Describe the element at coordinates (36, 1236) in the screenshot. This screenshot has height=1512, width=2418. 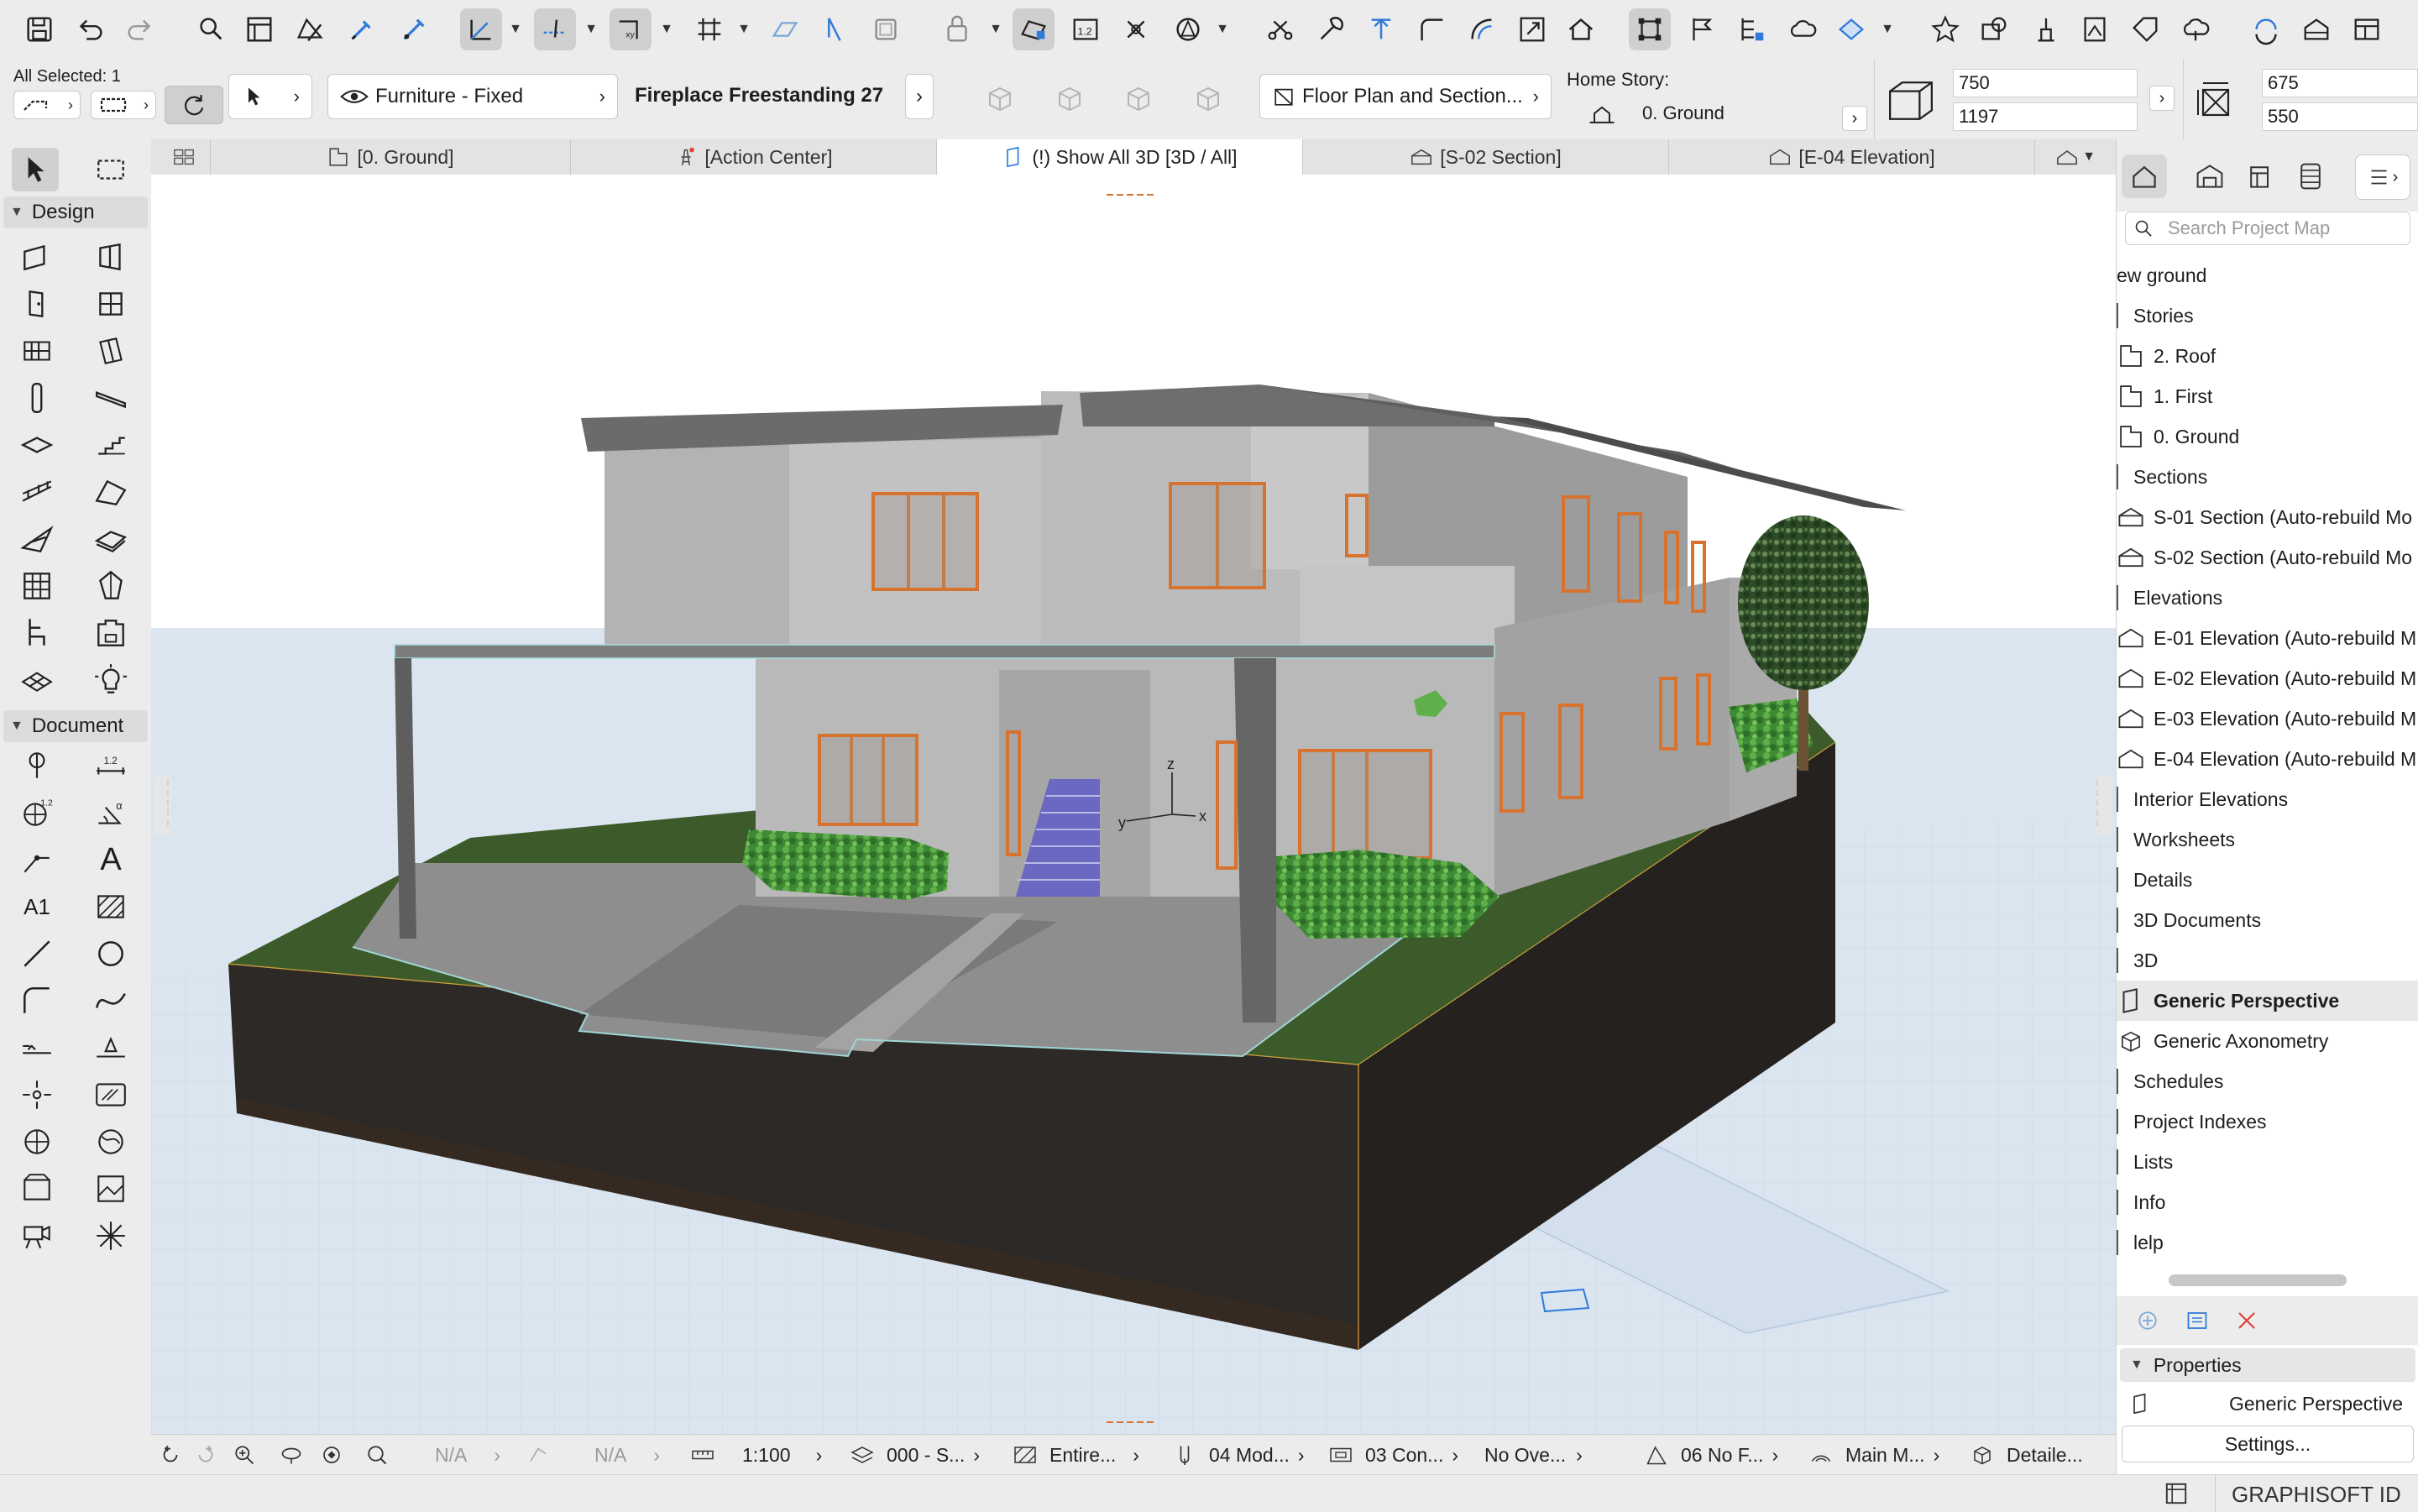
I see `camera-path-tool-icon` at that location.